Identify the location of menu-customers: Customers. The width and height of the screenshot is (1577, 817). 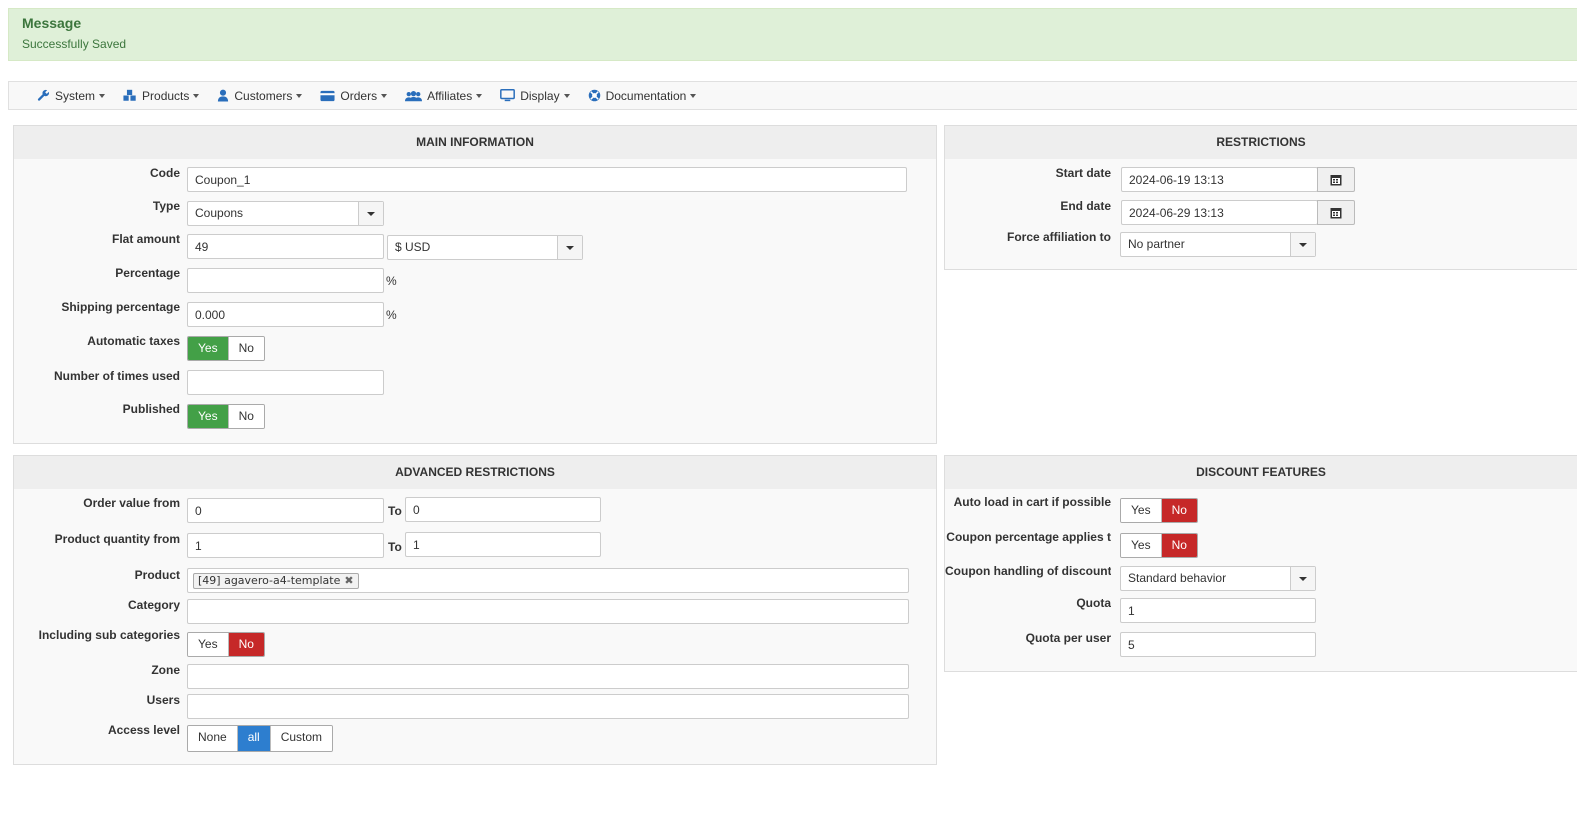
(260, 96).